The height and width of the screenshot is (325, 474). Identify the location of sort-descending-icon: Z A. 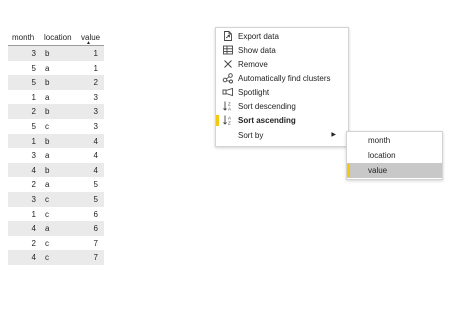
(227, 106).